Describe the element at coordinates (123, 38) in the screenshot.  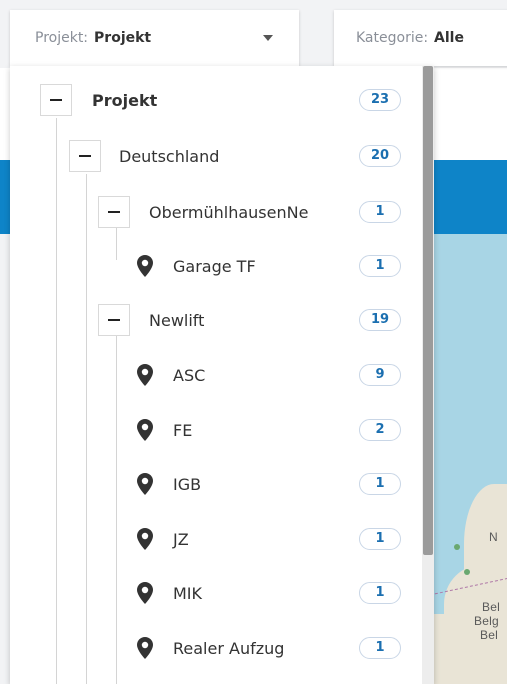
I see `projekt-filter-value: Projekt` at that location.